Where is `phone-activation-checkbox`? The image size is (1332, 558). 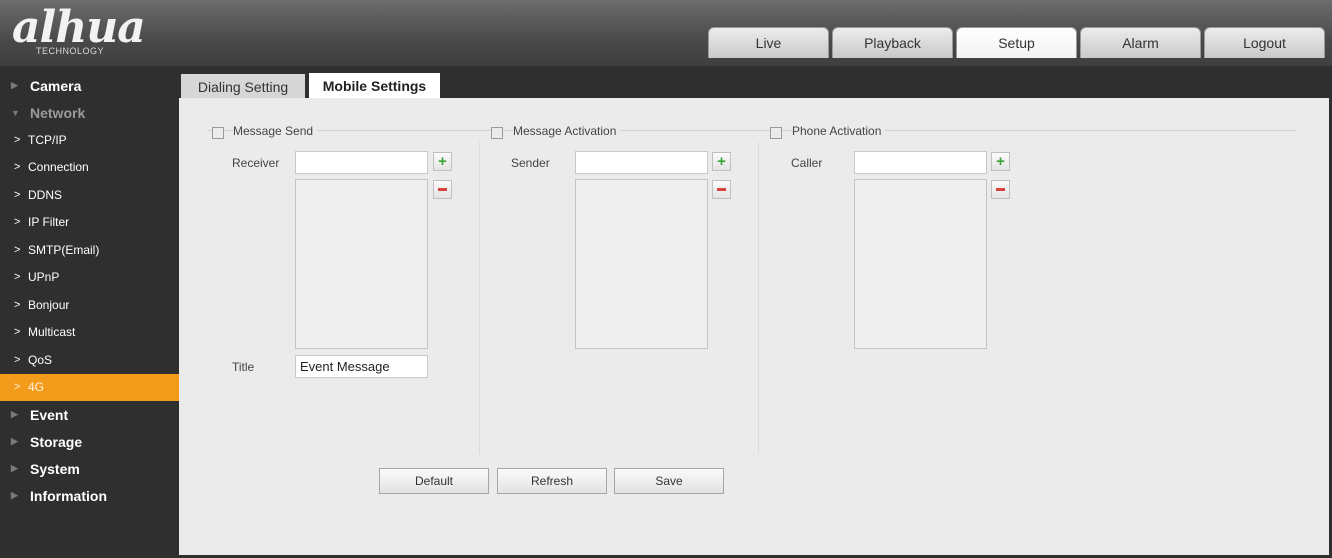 phone-activation-checkbox is located at coordinates (776, 133).